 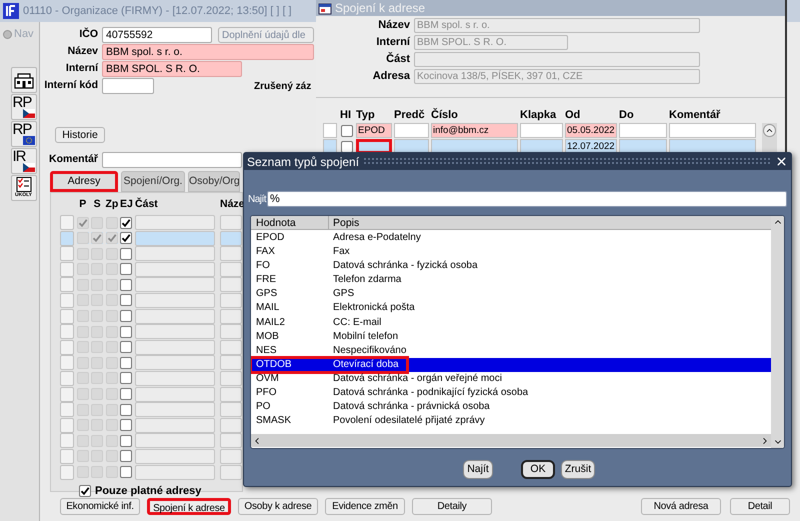 What do you see at coordinates (214, 181) in the screenshot?
I see `tab: Osoby/Org` at bounding box center [214, 181].